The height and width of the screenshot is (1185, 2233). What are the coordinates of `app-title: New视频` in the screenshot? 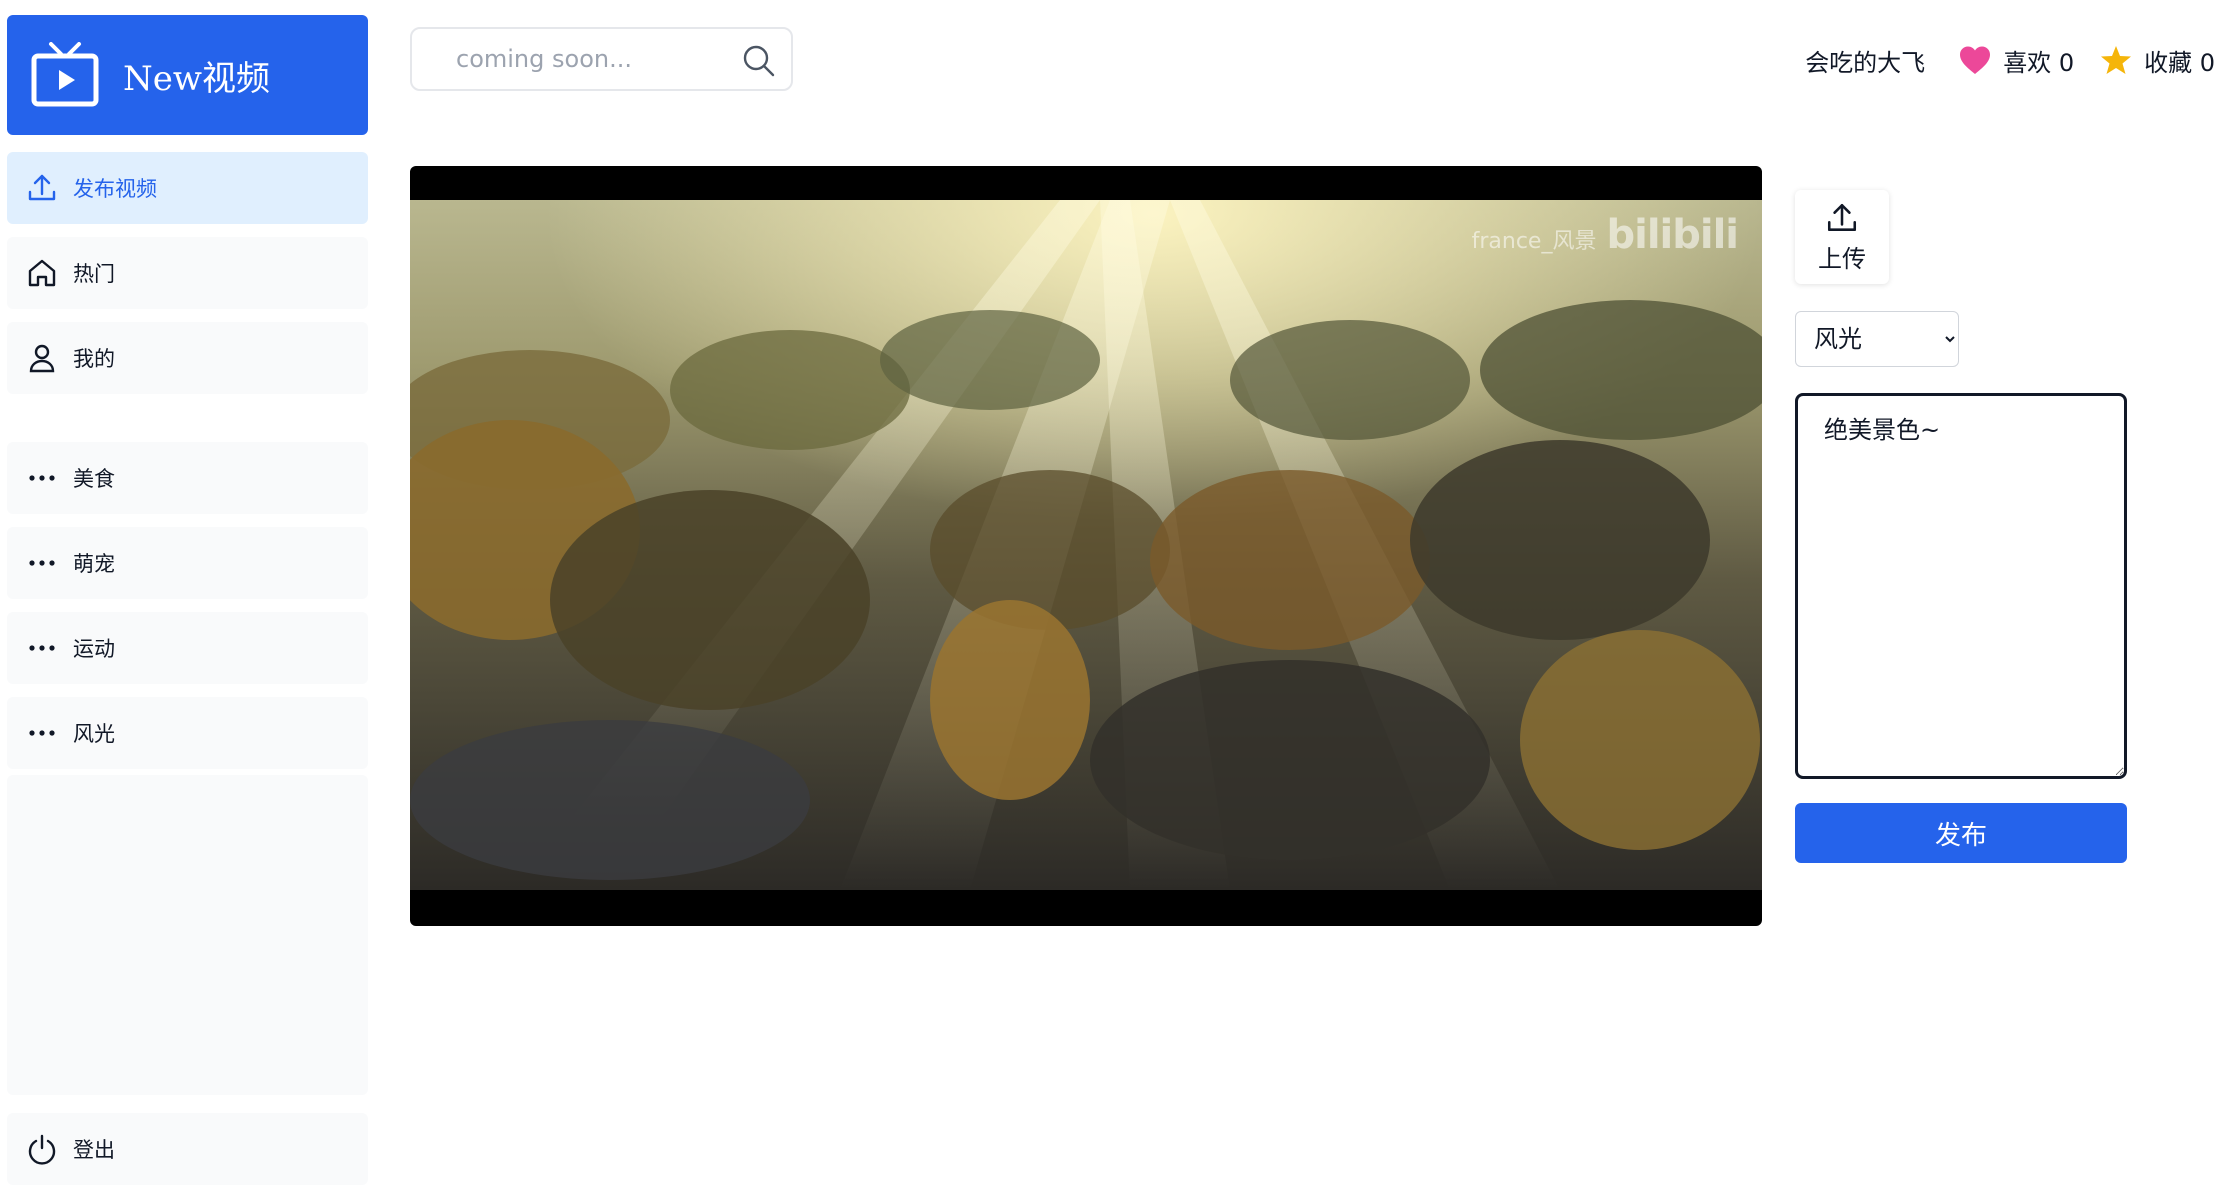 It's located at (196, 78).